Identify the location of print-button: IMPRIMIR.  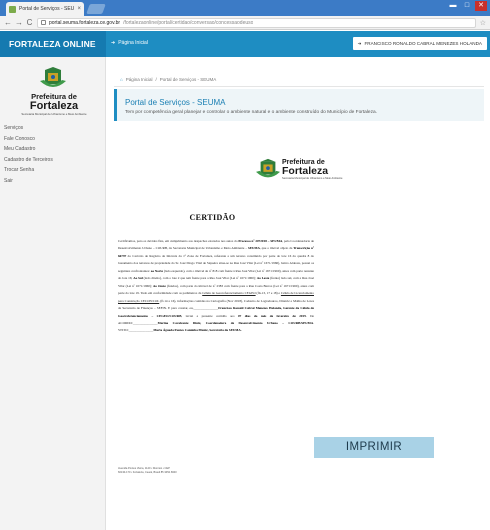
(374, 447).